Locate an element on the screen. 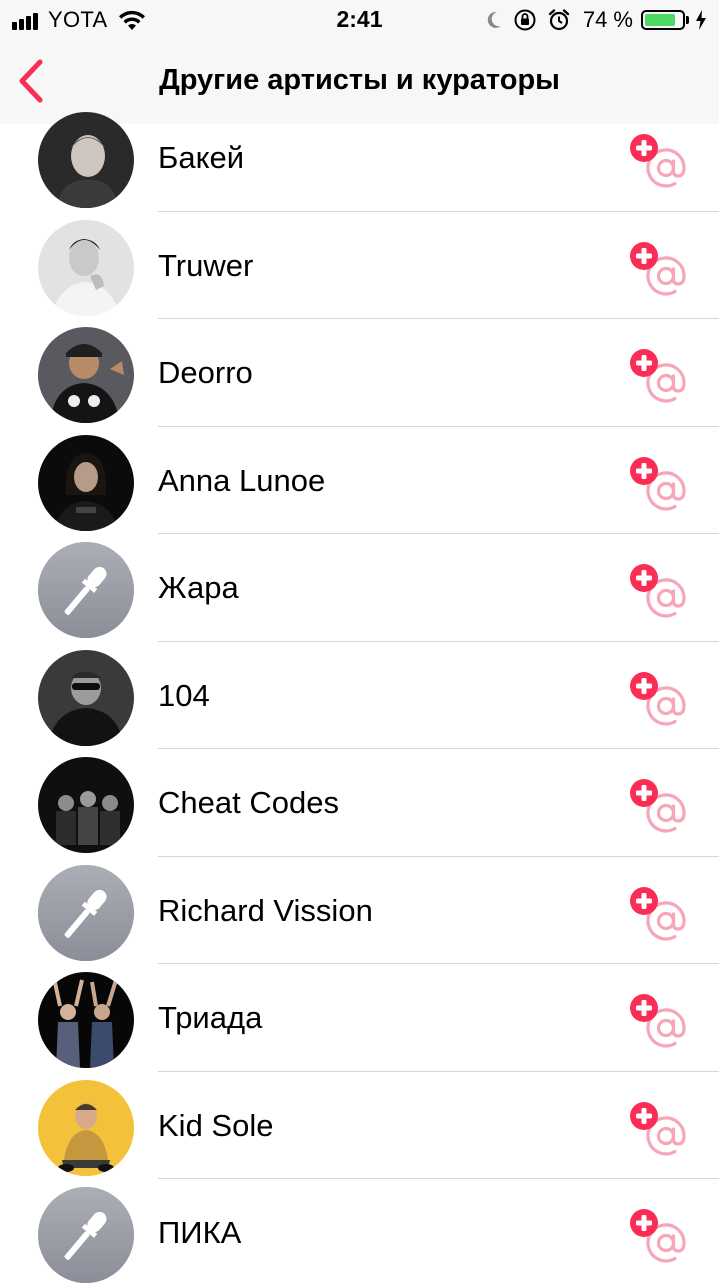  artist-name: Триада is located at coordinates (210, 1017).